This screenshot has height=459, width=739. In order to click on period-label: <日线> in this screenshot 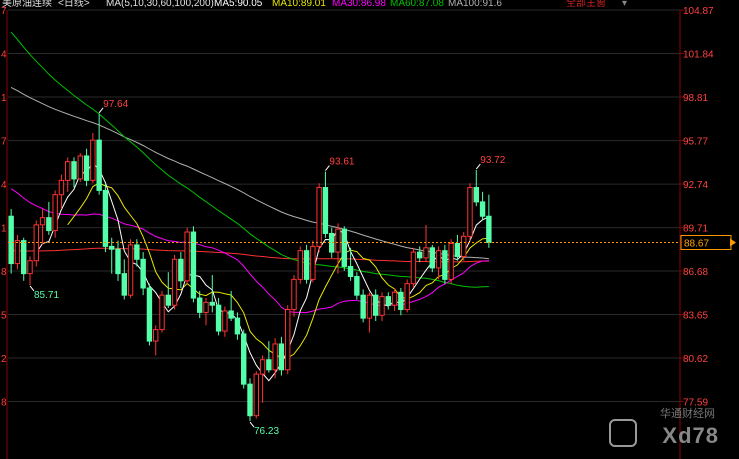, I will do `click(74, 5)`.